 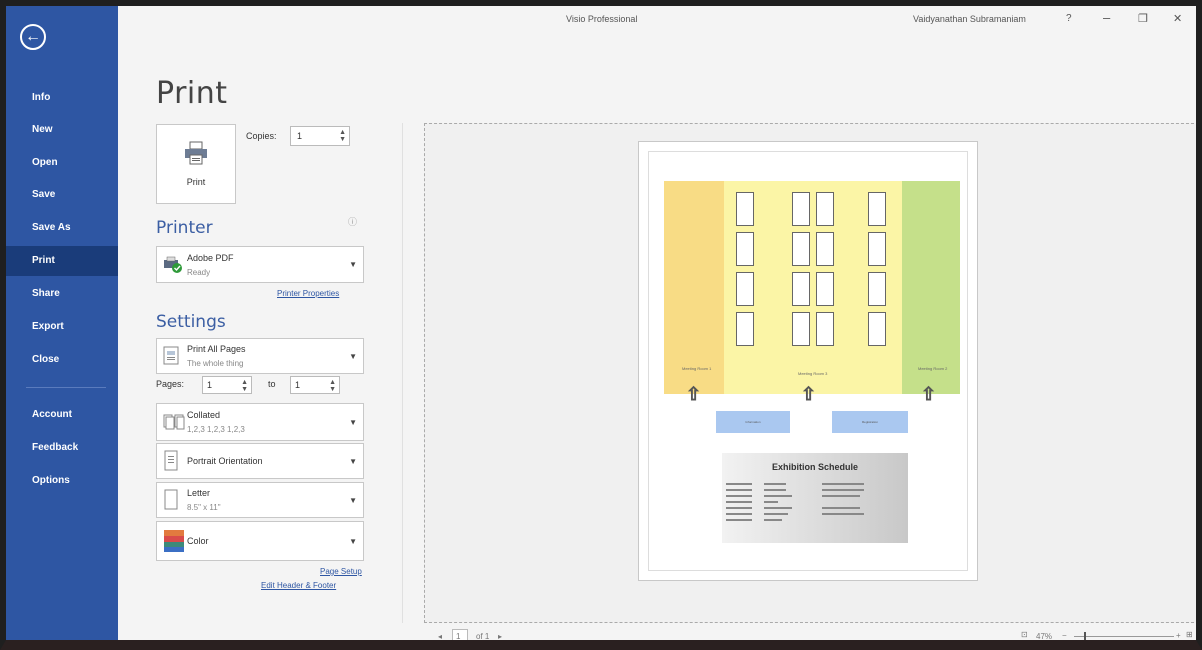 I want to click on orientation-dropdown: Portrait Orientation ▼, so click(x=260, y=461).